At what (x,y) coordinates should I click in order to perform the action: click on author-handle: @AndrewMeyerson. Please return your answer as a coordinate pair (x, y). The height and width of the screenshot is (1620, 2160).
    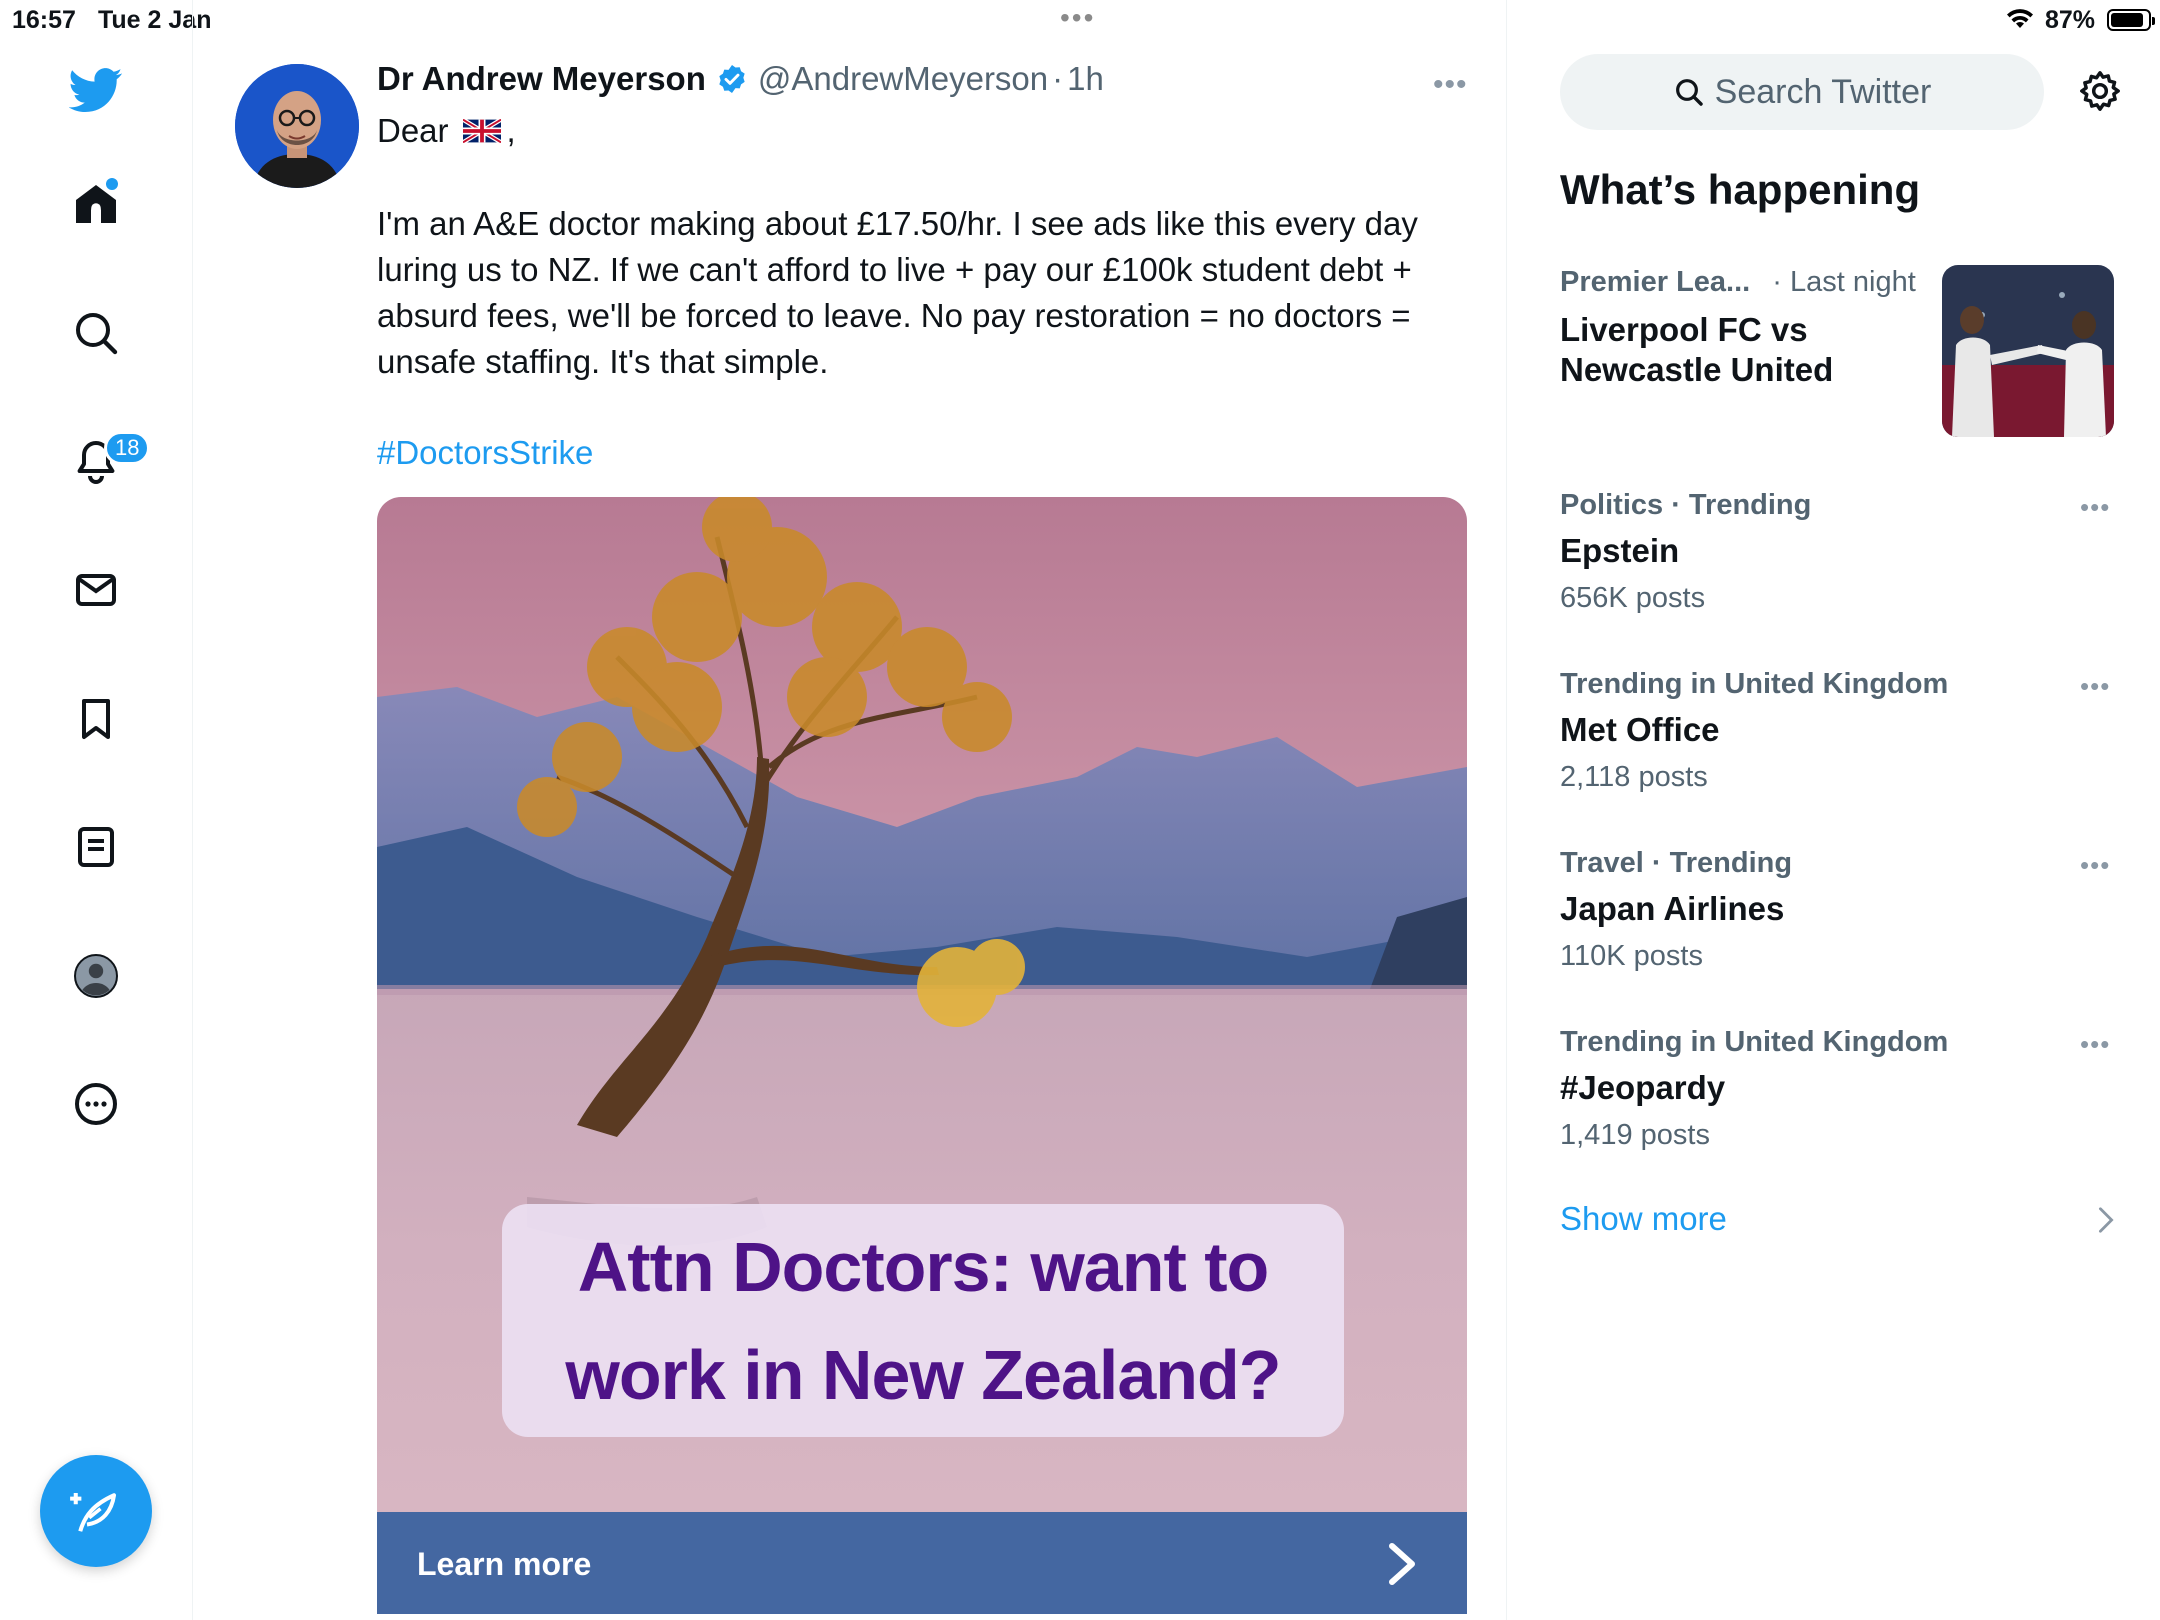
    Looking at the image, I should click on (903, 79).